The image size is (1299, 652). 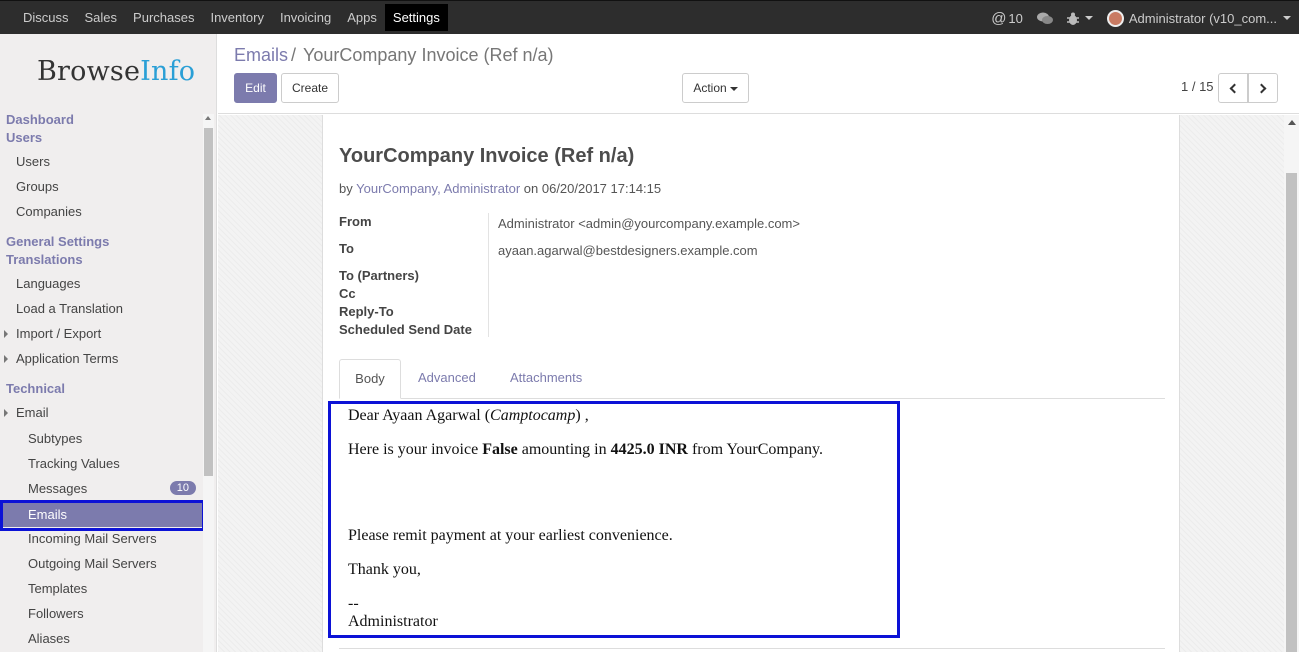 I want to click on mentions-count: 10, so click(x=1015, y=18).